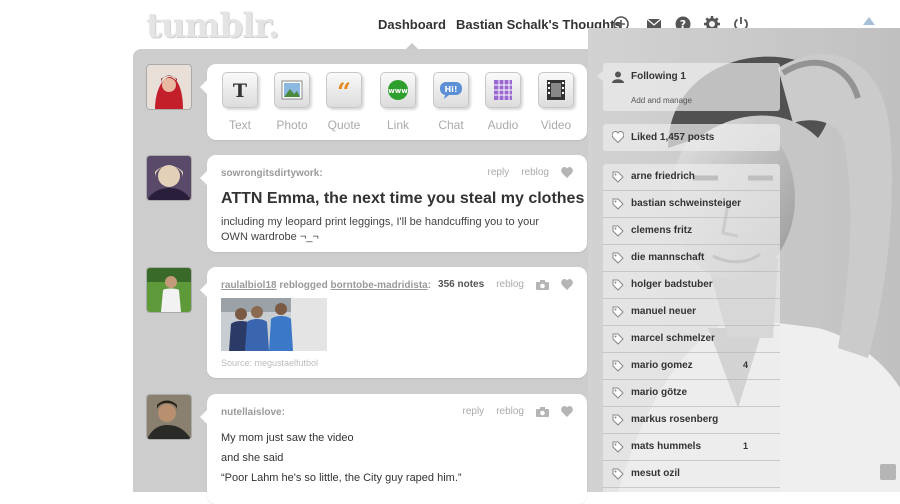 The image size is (900, 504). I want to click on source-user-link: borntobe-madridista, so click(378, 285).